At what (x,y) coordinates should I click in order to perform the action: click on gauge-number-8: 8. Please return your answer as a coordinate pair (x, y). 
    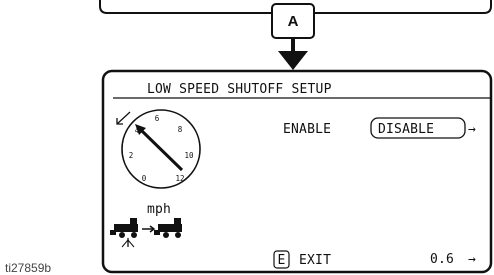
    Looking at the image, I should click on (180, 129).